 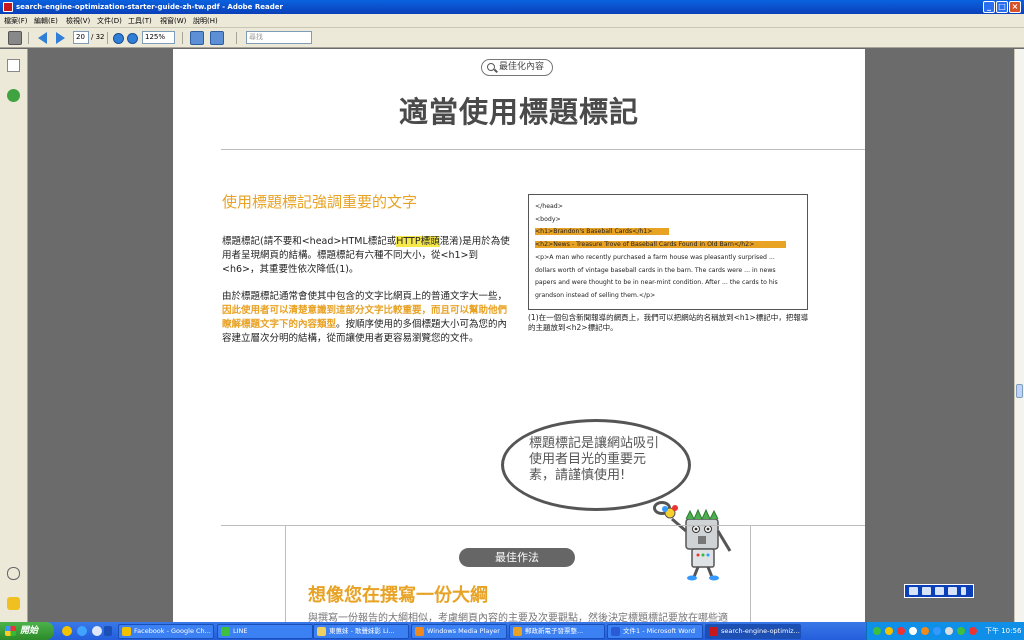 I want to click on best-practice-box-right, so click(x=750, y=573).